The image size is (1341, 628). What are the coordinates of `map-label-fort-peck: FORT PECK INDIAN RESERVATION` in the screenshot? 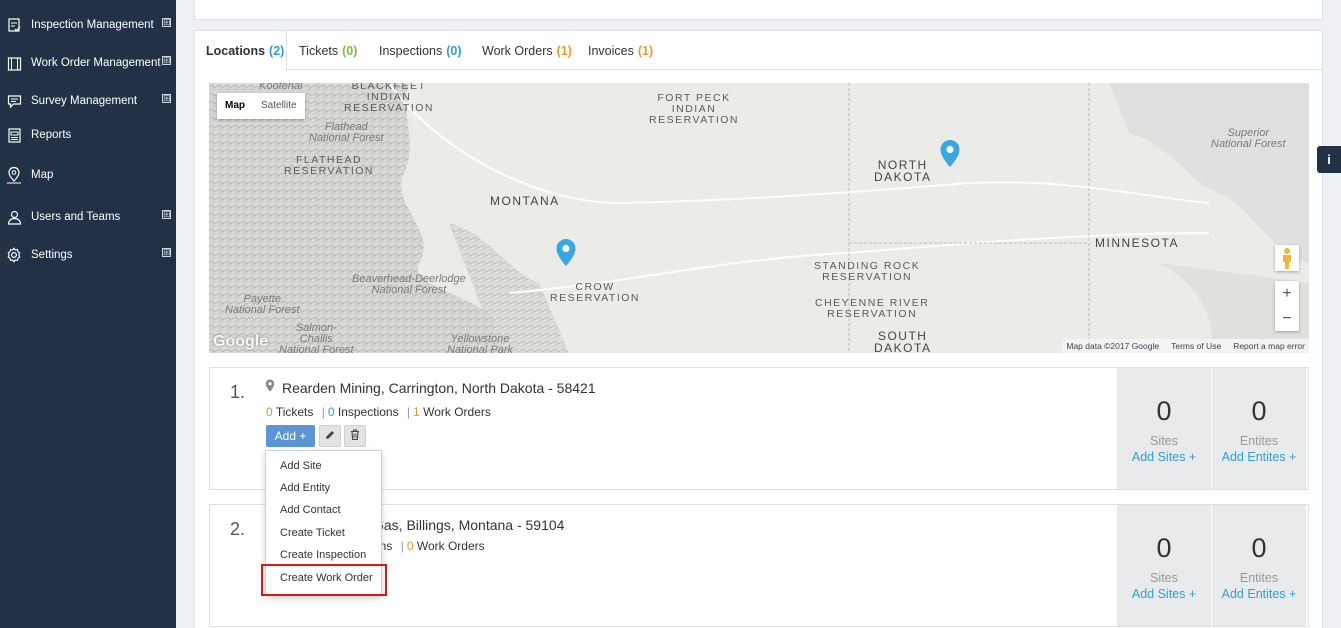 It's located at (694, 109).